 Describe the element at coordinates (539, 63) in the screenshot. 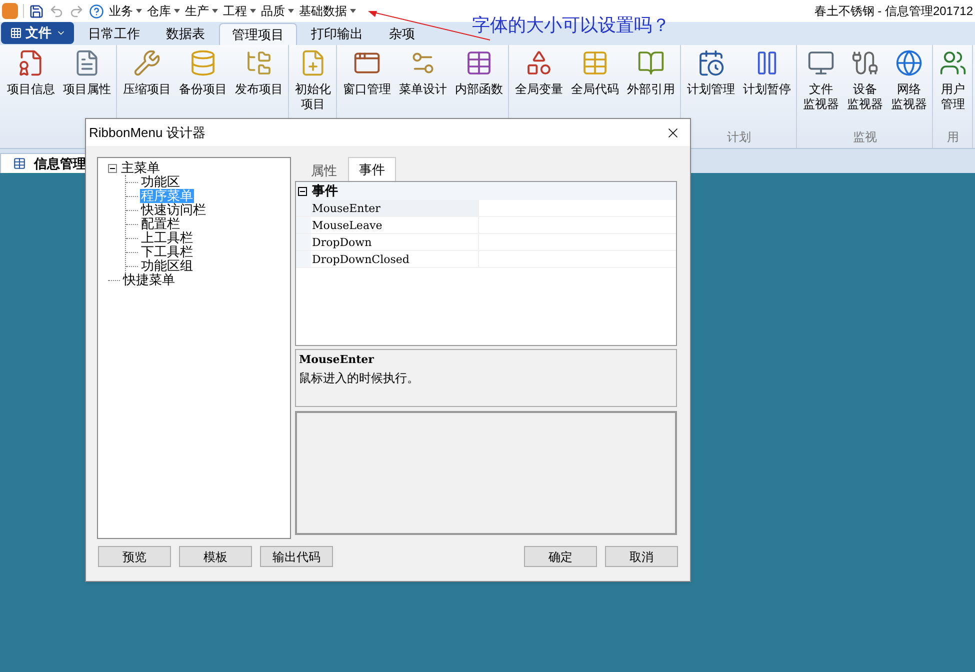

I see `shapes-icon` at that location.